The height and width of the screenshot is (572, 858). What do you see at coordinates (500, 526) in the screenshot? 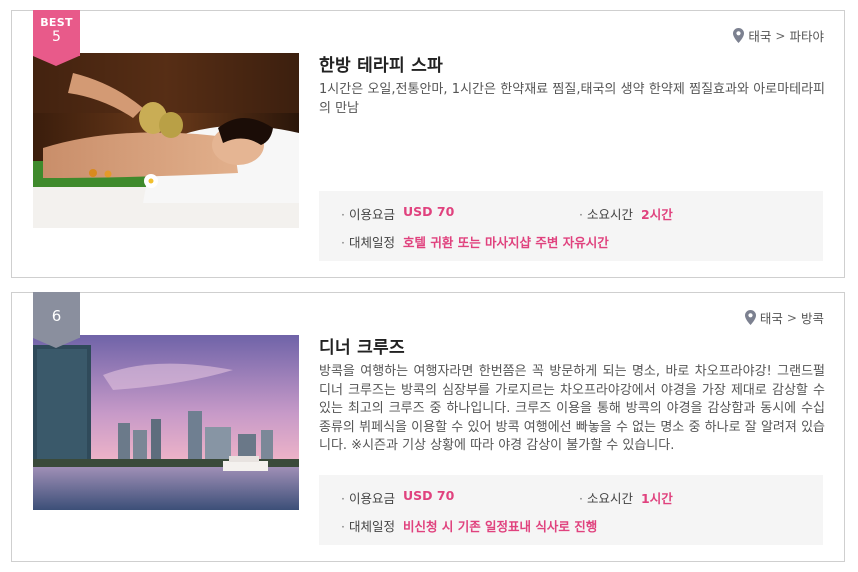
I see `alternative-schedule-value: 비신청 시 기존 일정표내 식사로 진행` at bounding box center [500, 526].